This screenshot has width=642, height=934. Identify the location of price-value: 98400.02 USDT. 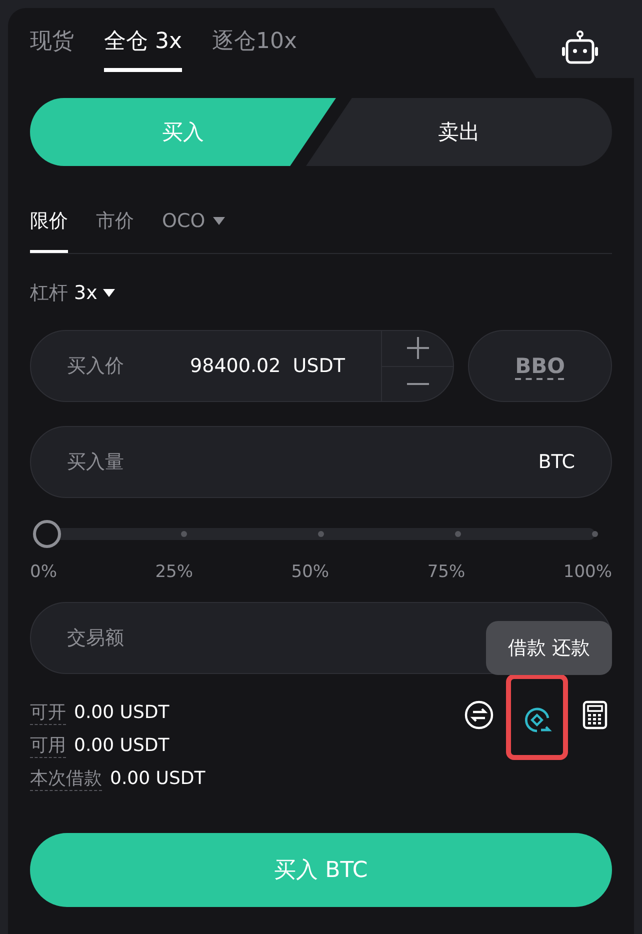
(267, 366).